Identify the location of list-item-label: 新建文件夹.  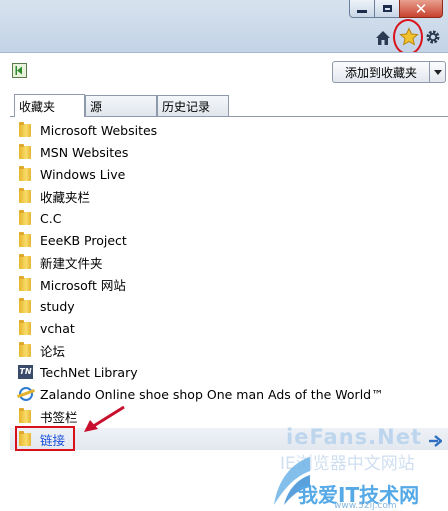
(71, 263).